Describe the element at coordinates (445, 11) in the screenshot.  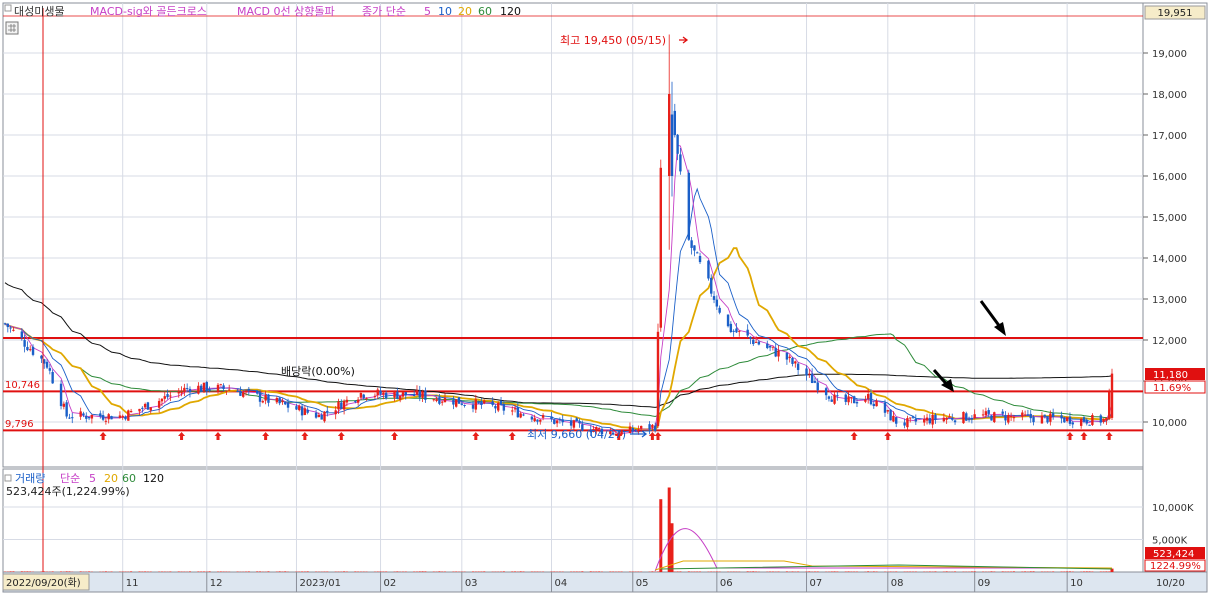
I see `legend-ma10: 10` at that location.